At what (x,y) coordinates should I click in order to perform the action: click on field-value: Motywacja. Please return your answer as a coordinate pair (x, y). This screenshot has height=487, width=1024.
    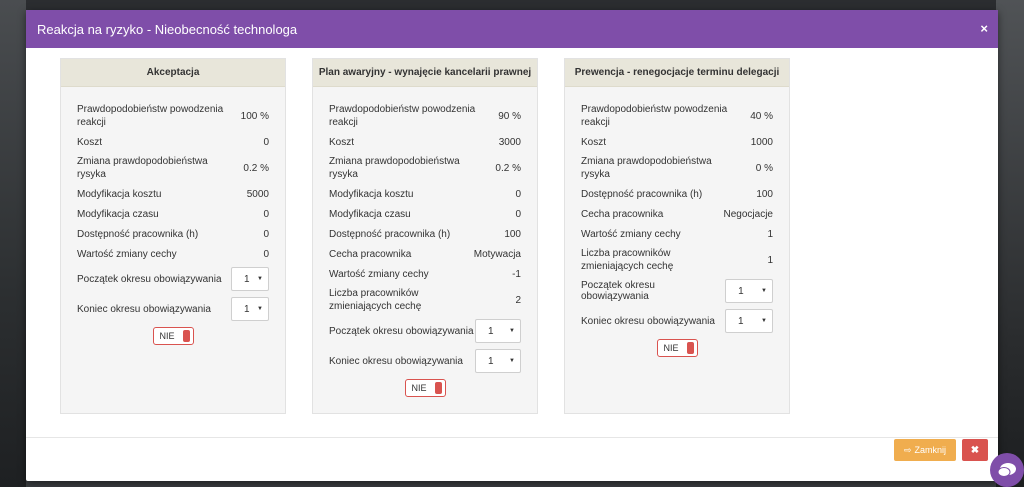
    Looking at the image, I should click on (497, 254).